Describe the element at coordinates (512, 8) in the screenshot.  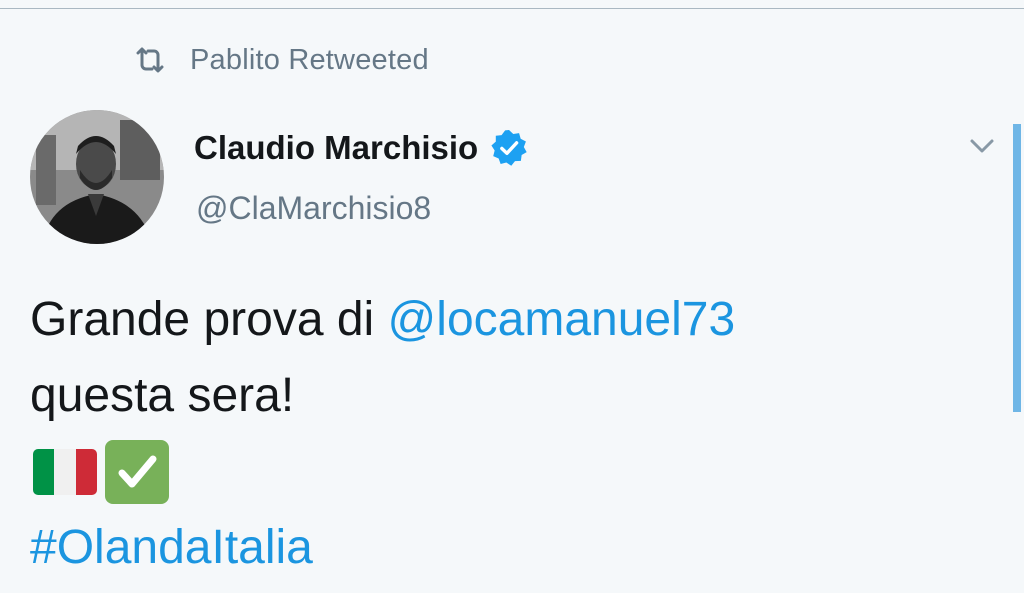
I see `top-divider` at that location.